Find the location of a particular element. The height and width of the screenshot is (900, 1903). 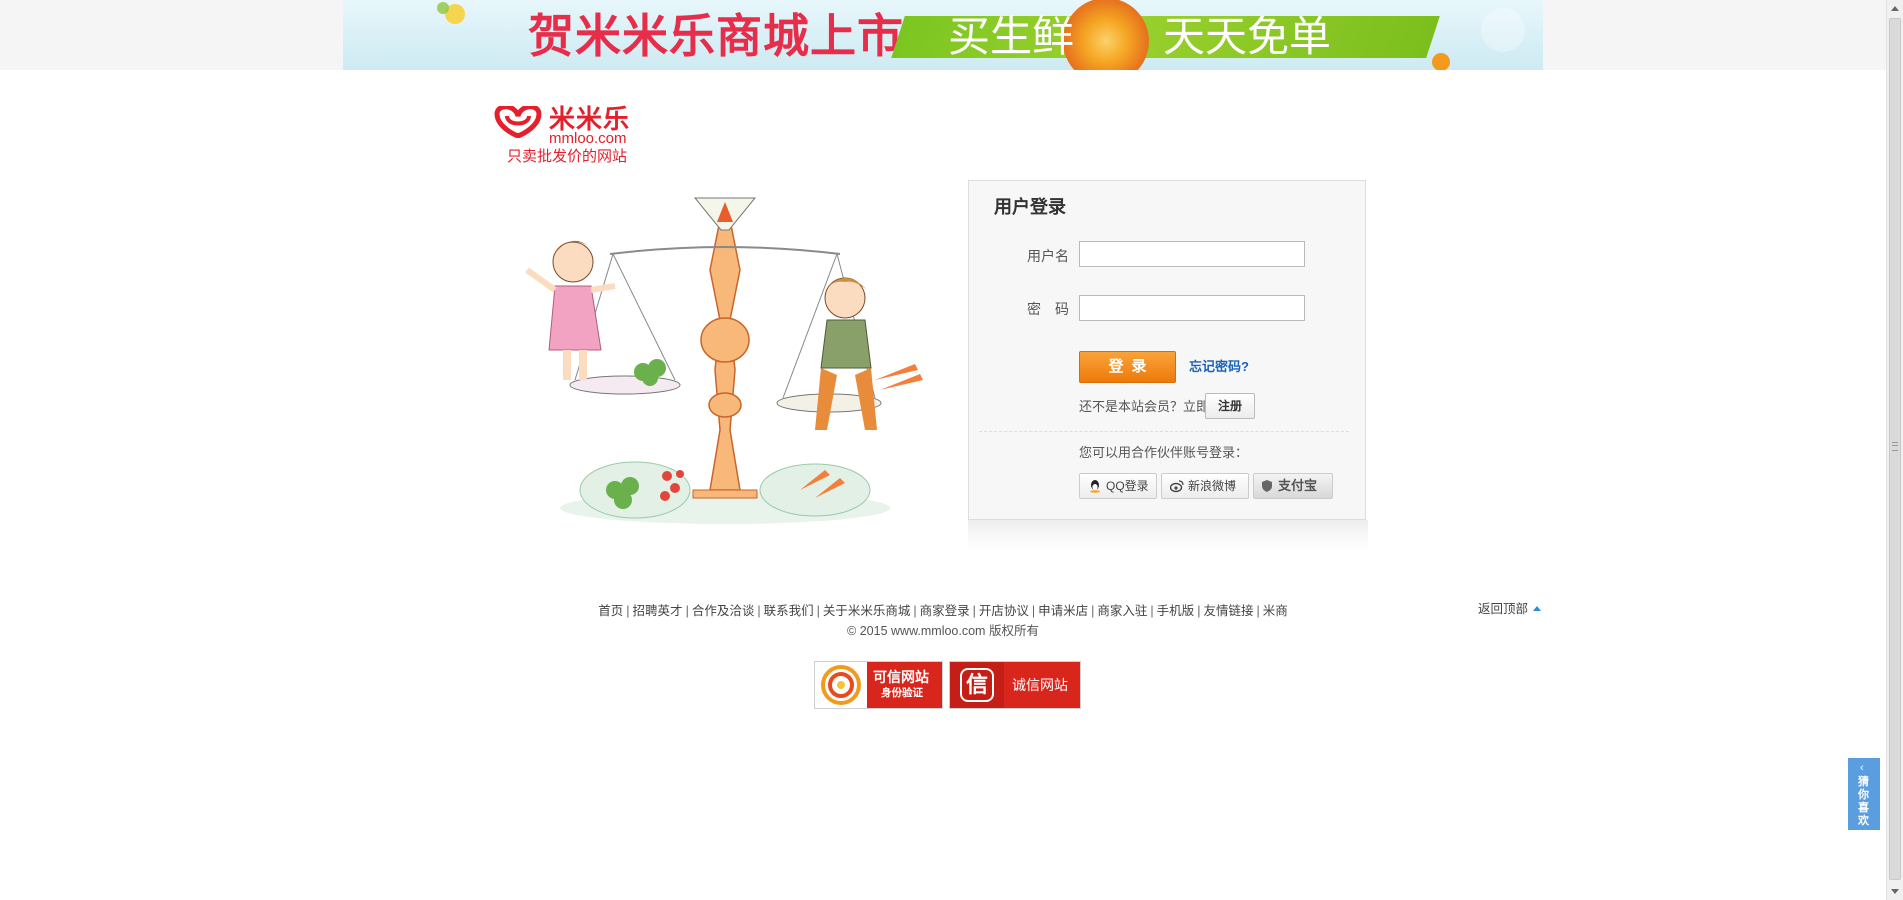

scrollbar-thumb is located at coordinates (1895, 449).